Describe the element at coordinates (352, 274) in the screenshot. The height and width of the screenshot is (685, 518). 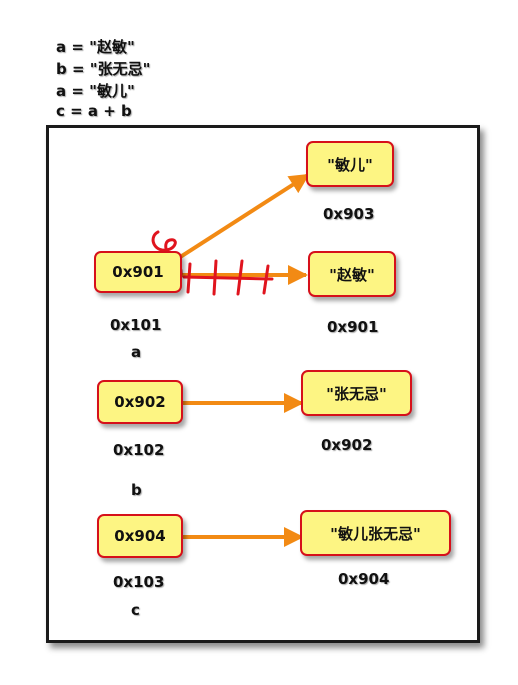
I see `obj-zhaomin-box: "赵敏"` at that location.